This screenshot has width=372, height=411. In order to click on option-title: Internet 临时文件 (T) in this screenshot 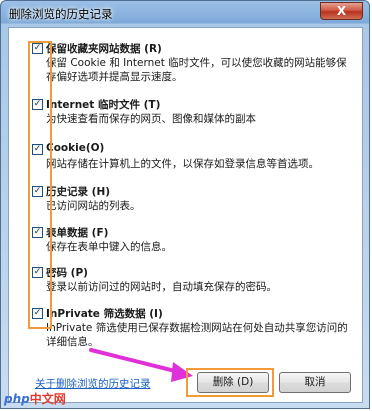, I will do `click(103, 105)`.